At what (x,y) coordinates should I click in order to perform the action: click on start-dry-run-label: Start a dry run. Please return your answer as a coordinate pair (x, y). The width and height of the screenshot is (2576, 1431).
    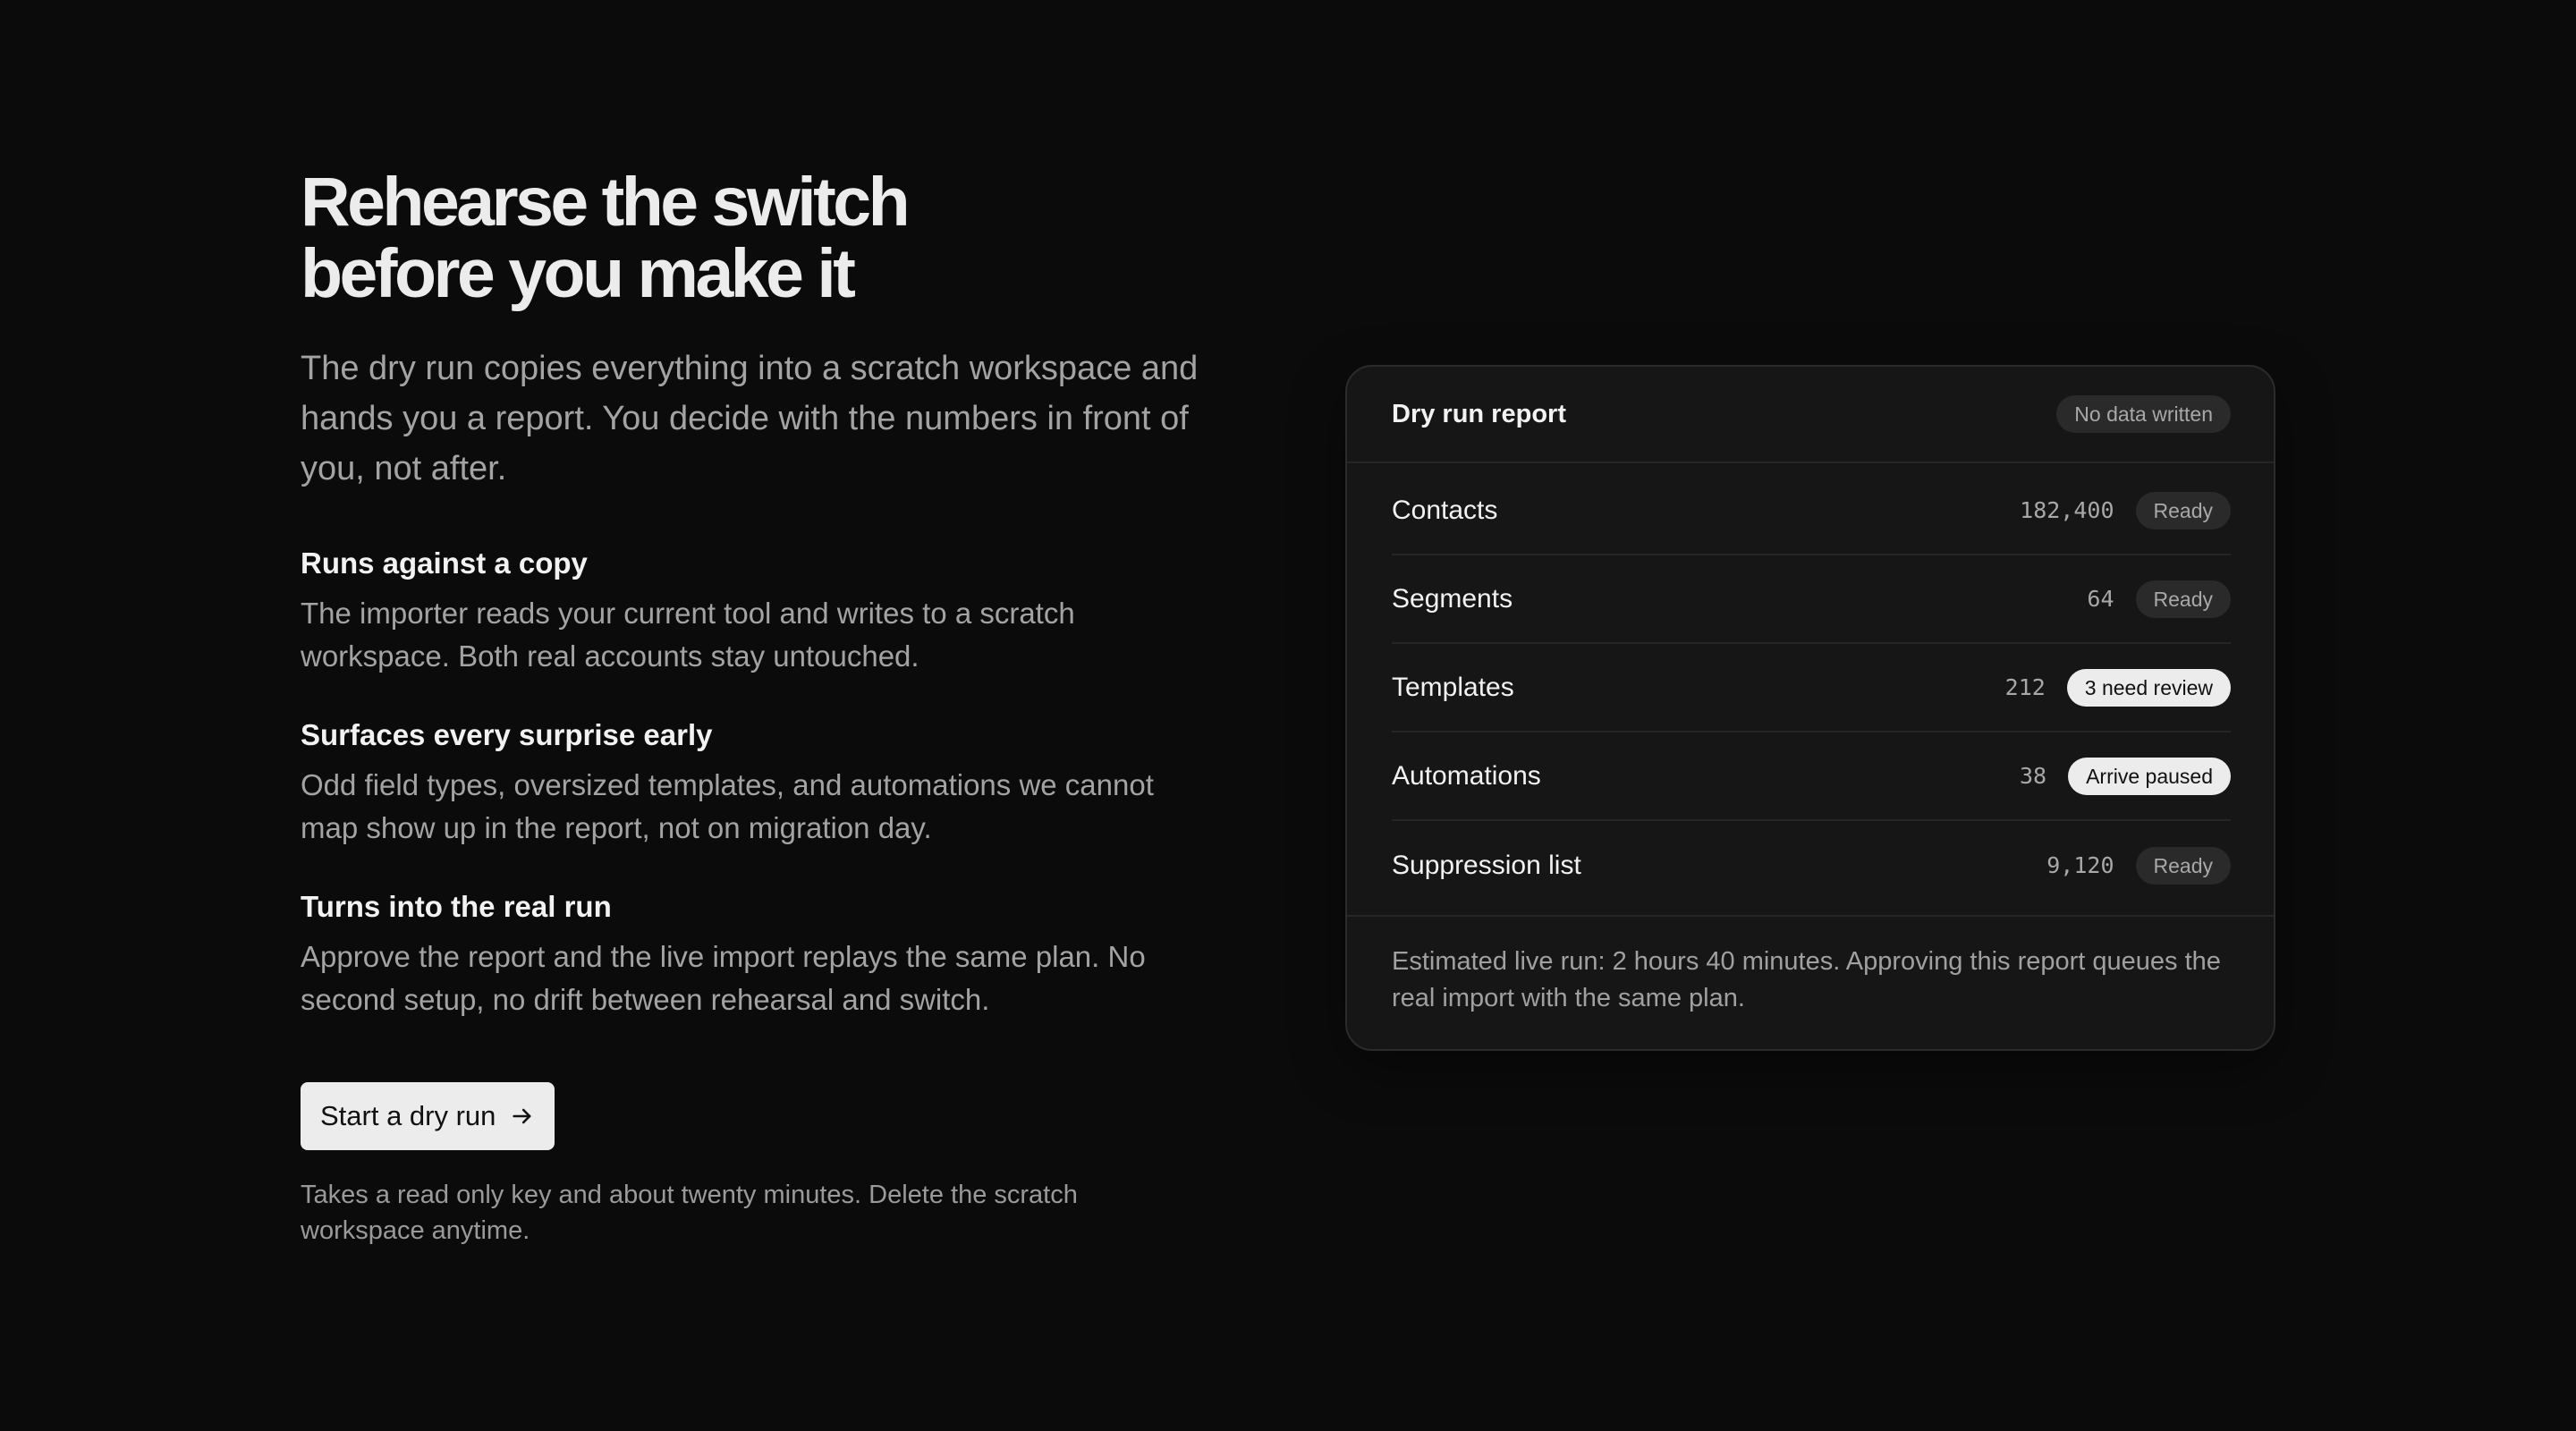
    Looking at the image, I should click on (408, 1116).